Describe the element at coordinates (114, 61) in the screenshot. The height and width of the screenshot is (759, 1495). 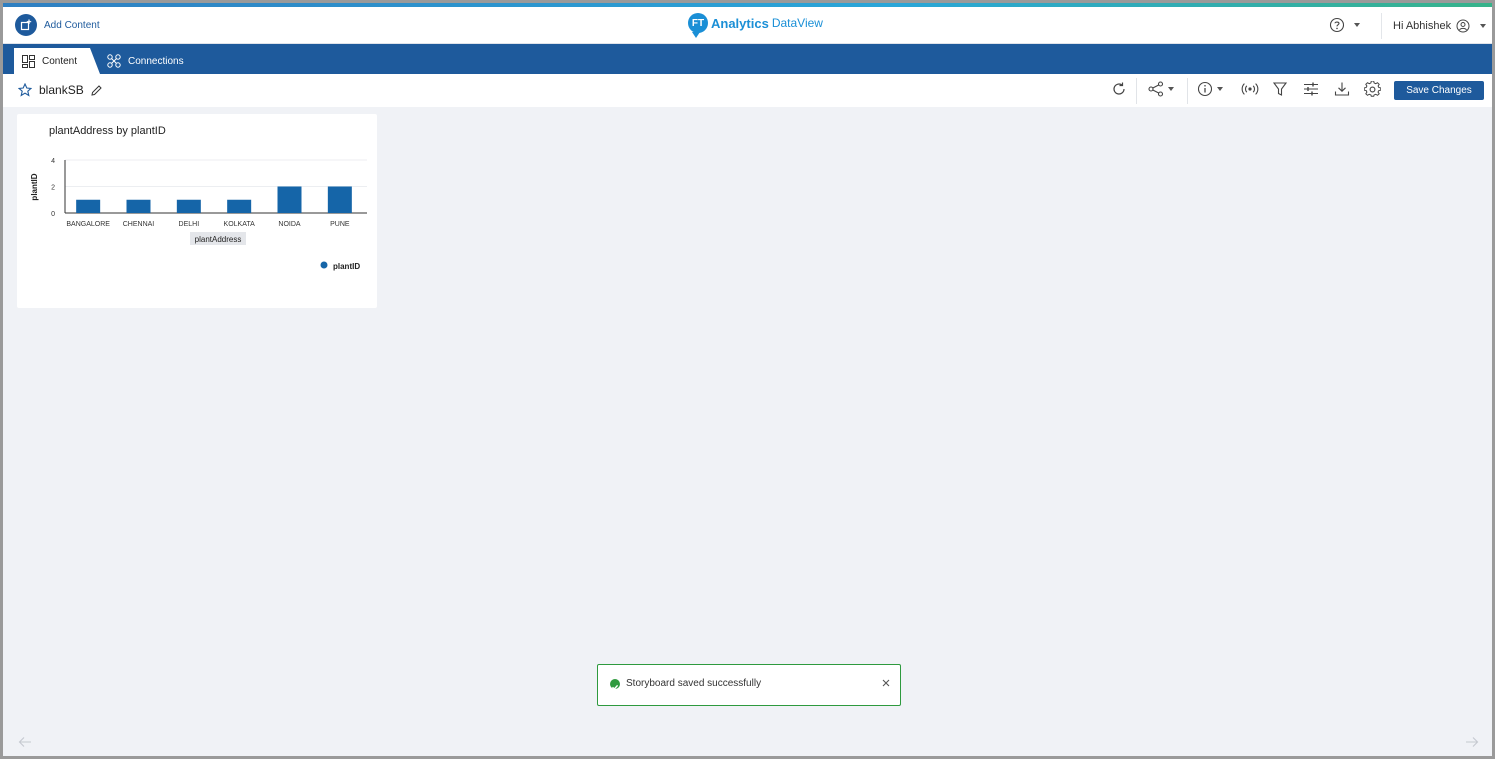
I see `connections-icon` at that location.